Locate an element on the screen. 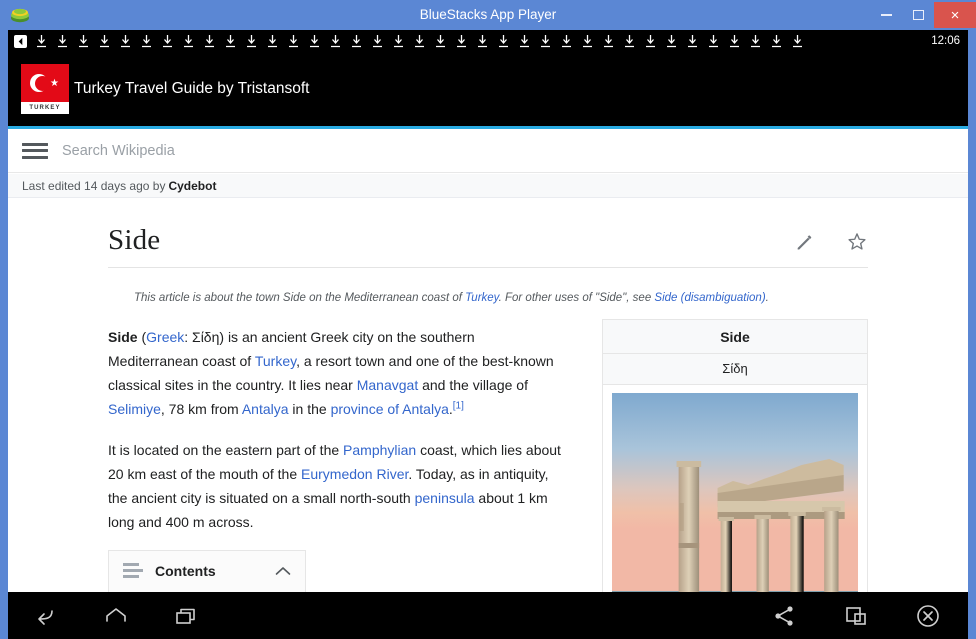  p1-t5: , 78 km from is located at coordinates (201, 409).